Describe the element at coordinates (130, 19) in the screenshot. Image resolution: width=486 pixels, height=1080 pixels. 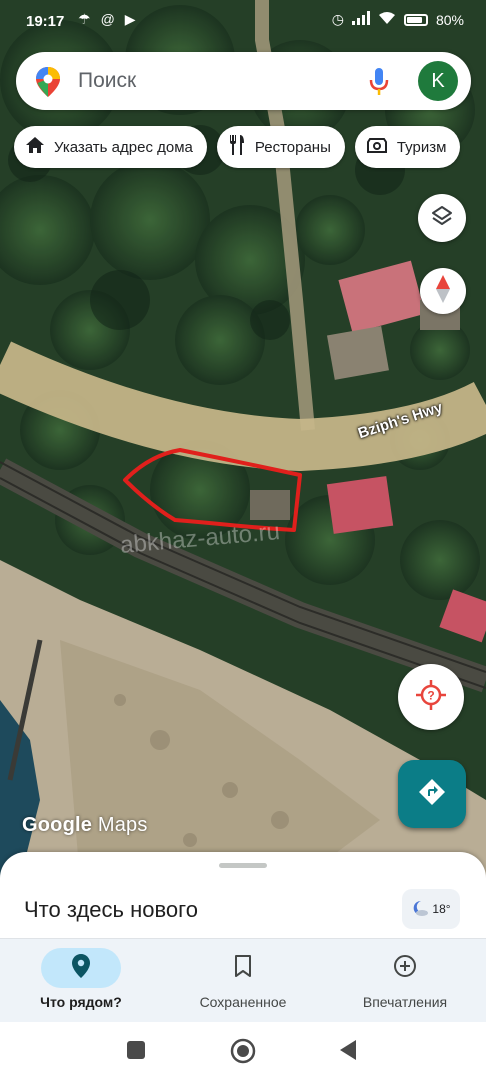
I see `play-icon: ▶` at that location.